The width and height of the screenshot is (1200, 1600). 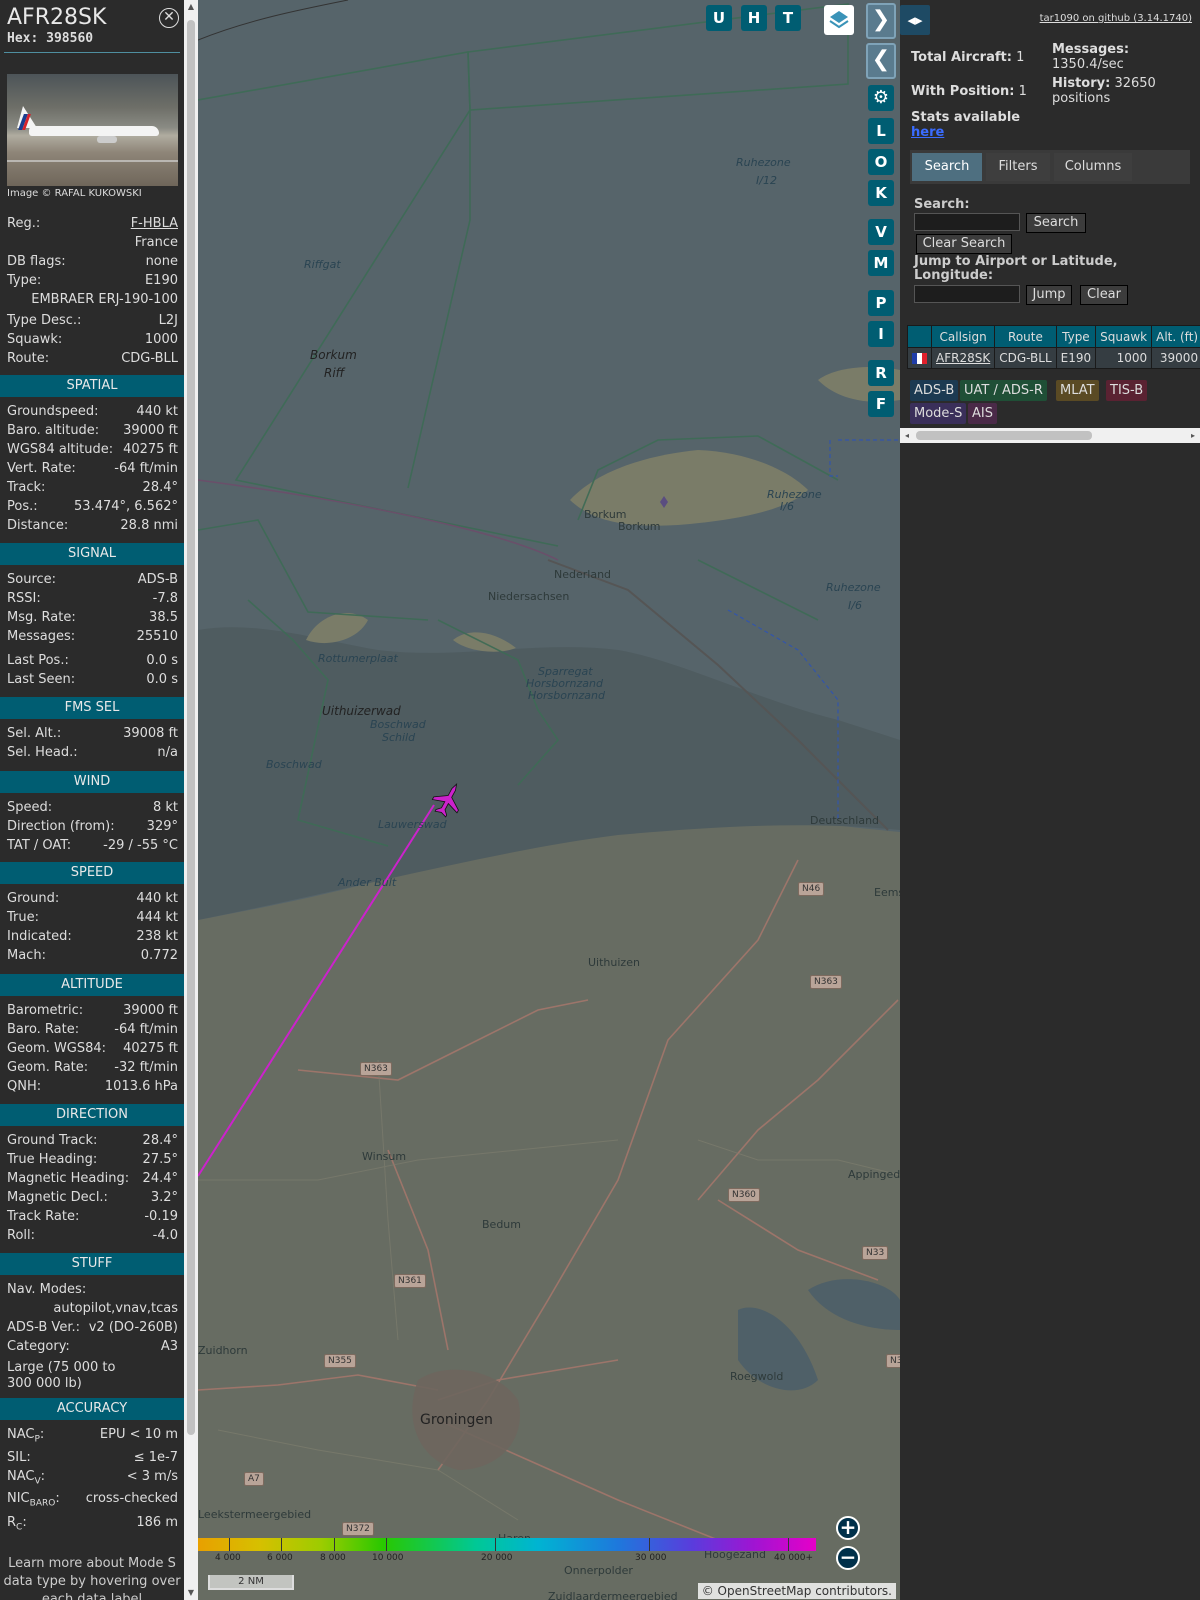 I want to click on messages-stat: Messages: 1350.4/sec, so click(x=1091, y=57).